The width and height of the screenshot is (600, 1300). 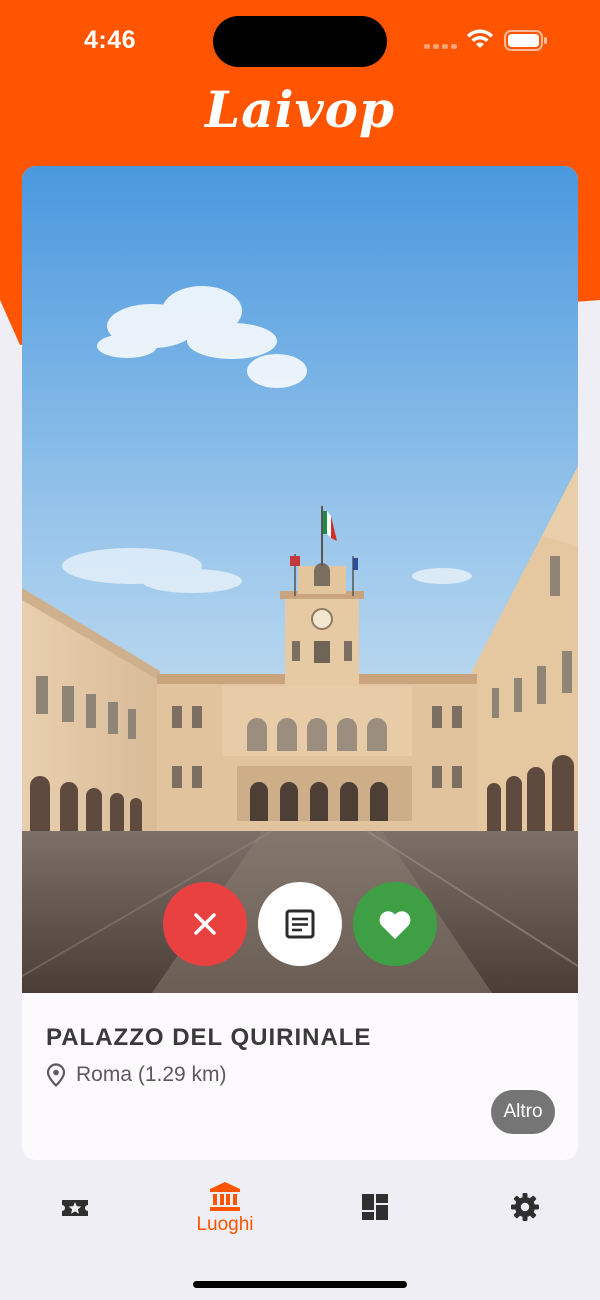 I want to click on tab-places-label: Luoghi, so click(x=225, y=1224).